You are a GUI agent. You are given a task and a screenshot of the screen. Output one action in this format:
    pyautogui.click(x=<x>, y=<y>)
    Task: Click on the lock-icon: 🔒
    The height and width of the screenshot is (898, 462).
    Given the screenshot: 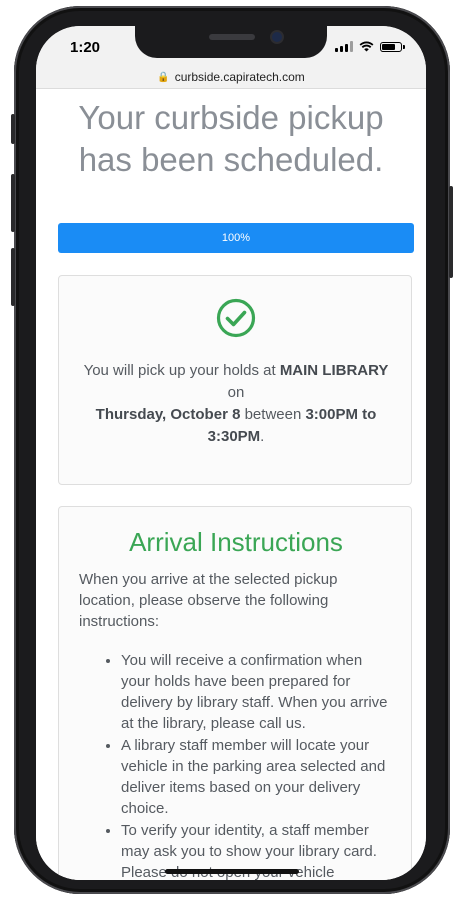 What is the action you would take?
    pyautogui.click(x=163, y=77)
    